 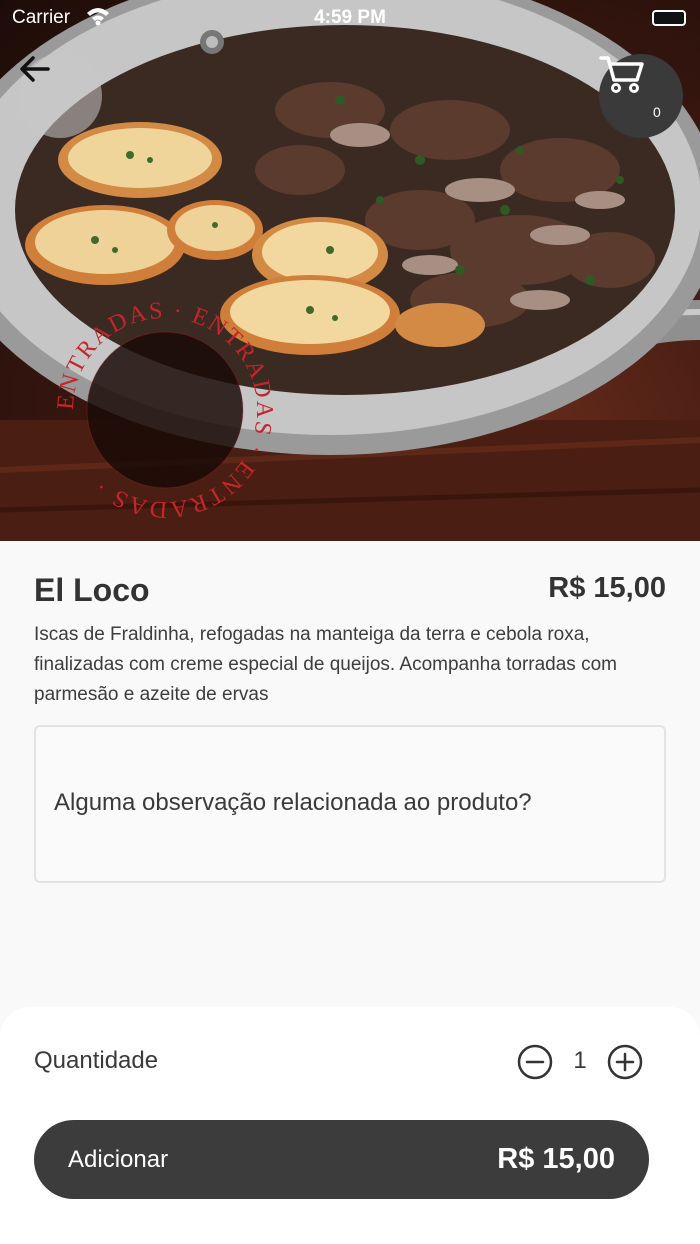 I want to click on cart-count-badge: 0, so click(x=657, y=112).